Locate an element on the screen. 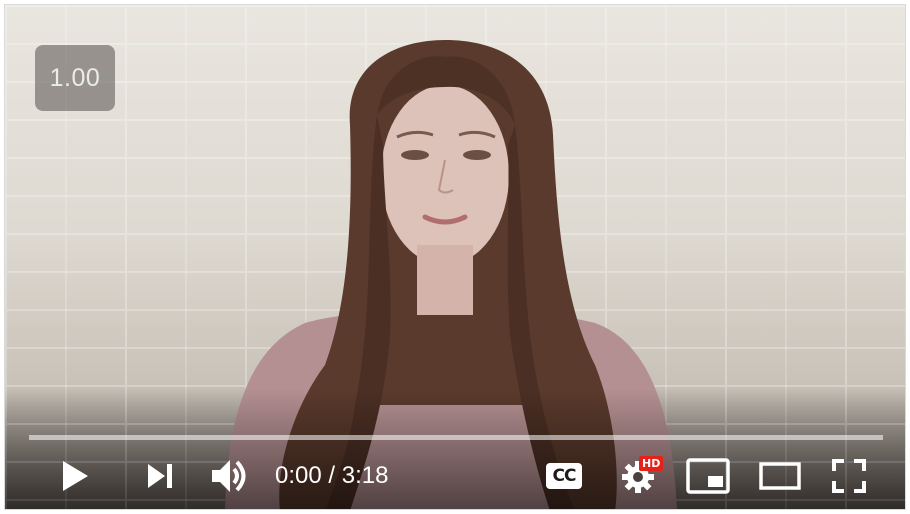  playback-speed-value: 1.00 is located at coordinates (75, 77).